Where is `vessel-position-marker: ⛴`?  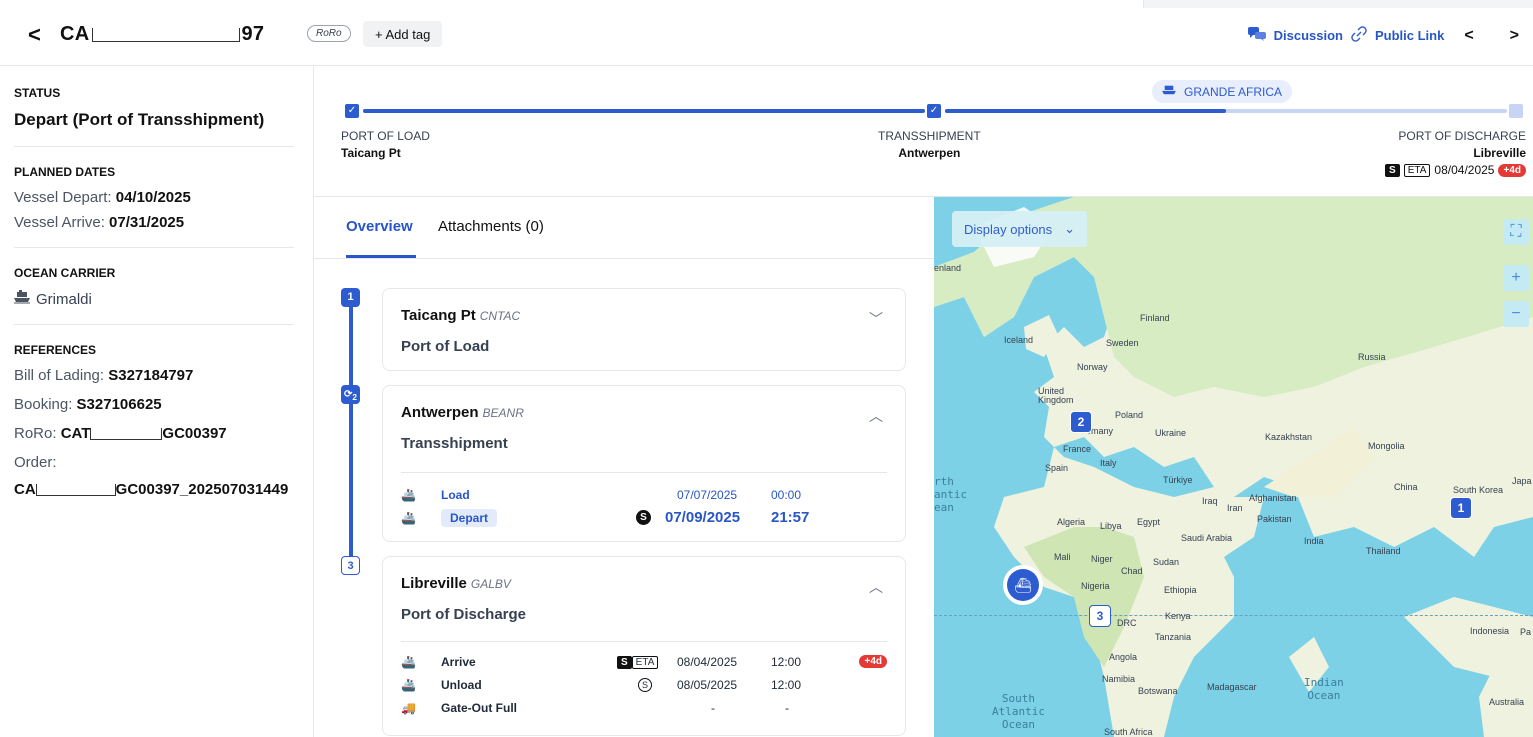
vessel-position-marker: ⛴ is located at coordinates (1023, 585).